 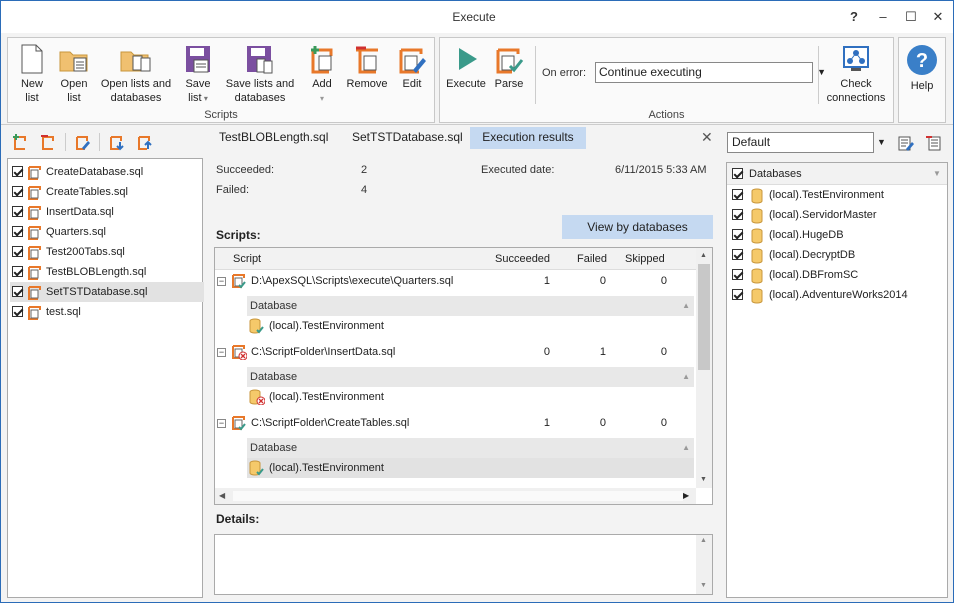 I want to click on select-all-databases-checkbox, so click(x=737, y=173).